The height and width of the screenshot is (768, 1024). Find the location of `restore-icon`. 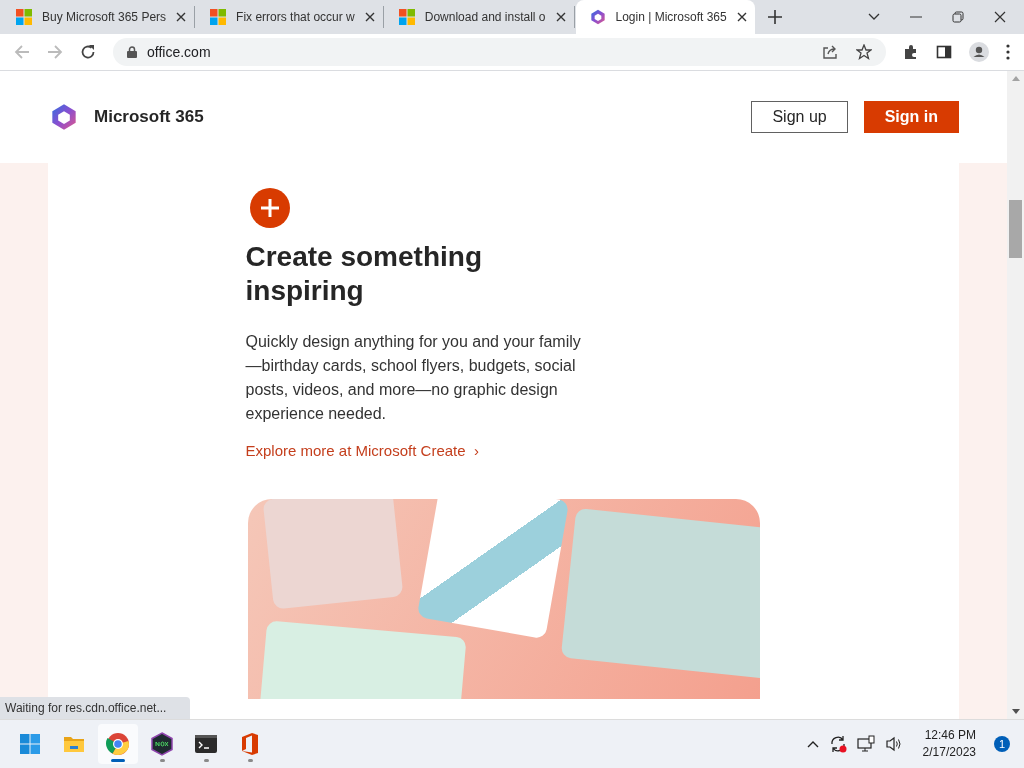

restore-icon is located at coordinates (958, 17).